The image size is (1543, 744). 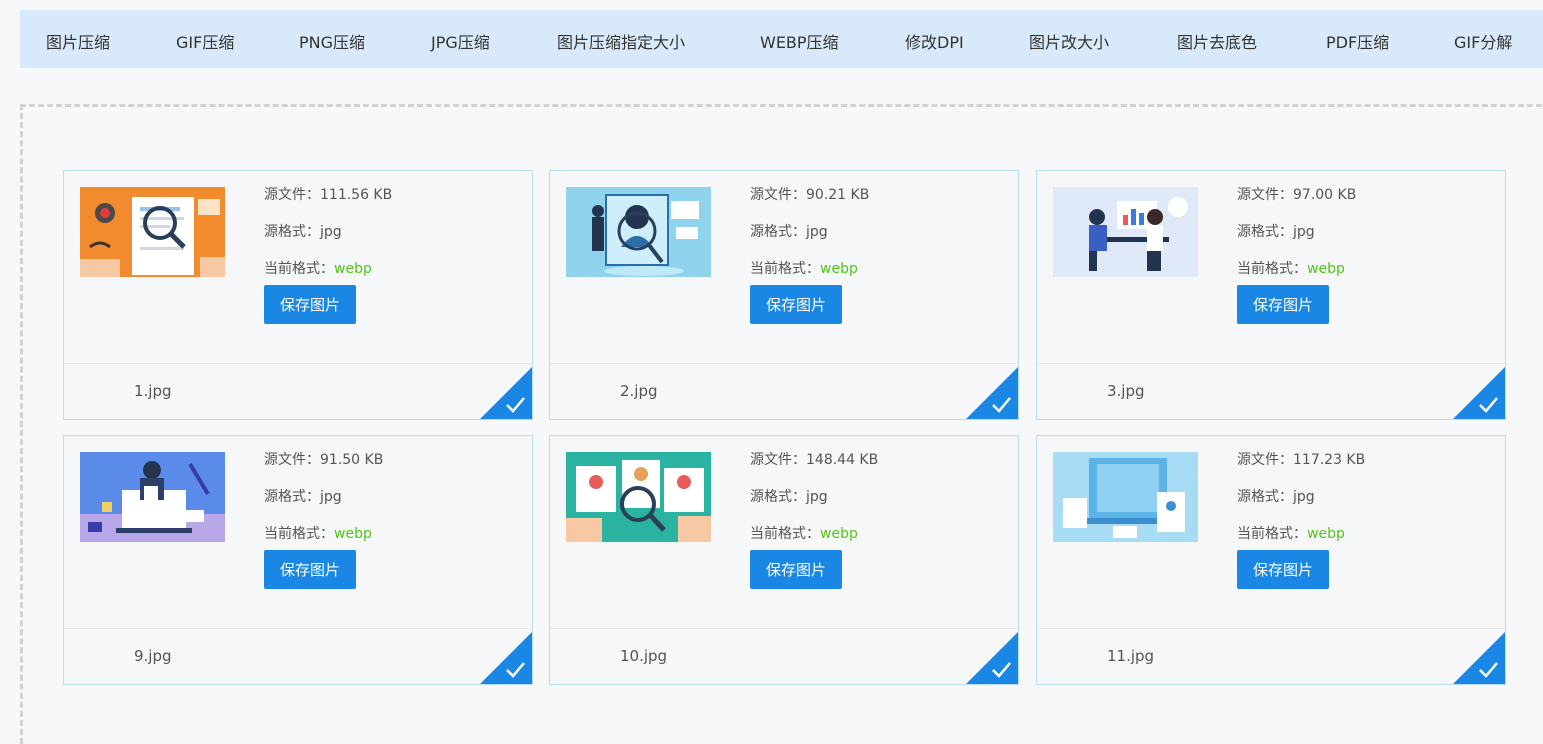 What do you see at coordinates (644, 656) in the screenshot?
I see `file-name: 10.jpg` at bounding box center [644, 656].